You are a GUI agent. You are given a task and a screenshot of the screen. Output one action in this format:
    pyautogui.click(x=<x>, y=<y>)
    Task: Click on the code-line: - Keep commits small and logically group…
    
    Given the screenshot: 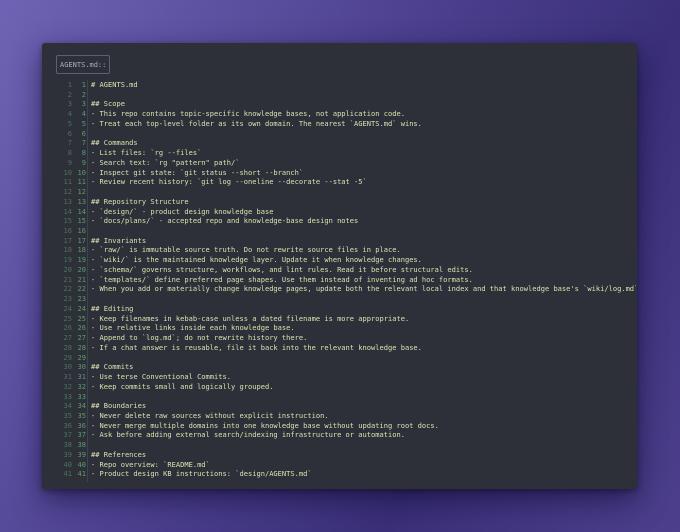 What is the action you would take?
    pyautogui.click(x=363, y=387)
    